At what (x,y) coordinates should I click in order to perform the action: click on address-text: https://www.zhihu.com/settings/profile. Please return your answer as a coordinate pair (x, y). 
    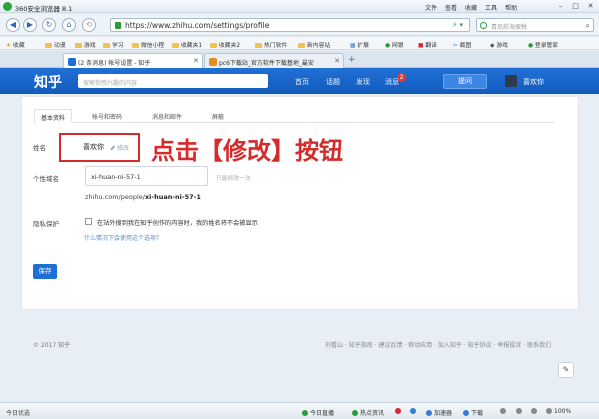
    Looking at the image, I should click on (197, 25).